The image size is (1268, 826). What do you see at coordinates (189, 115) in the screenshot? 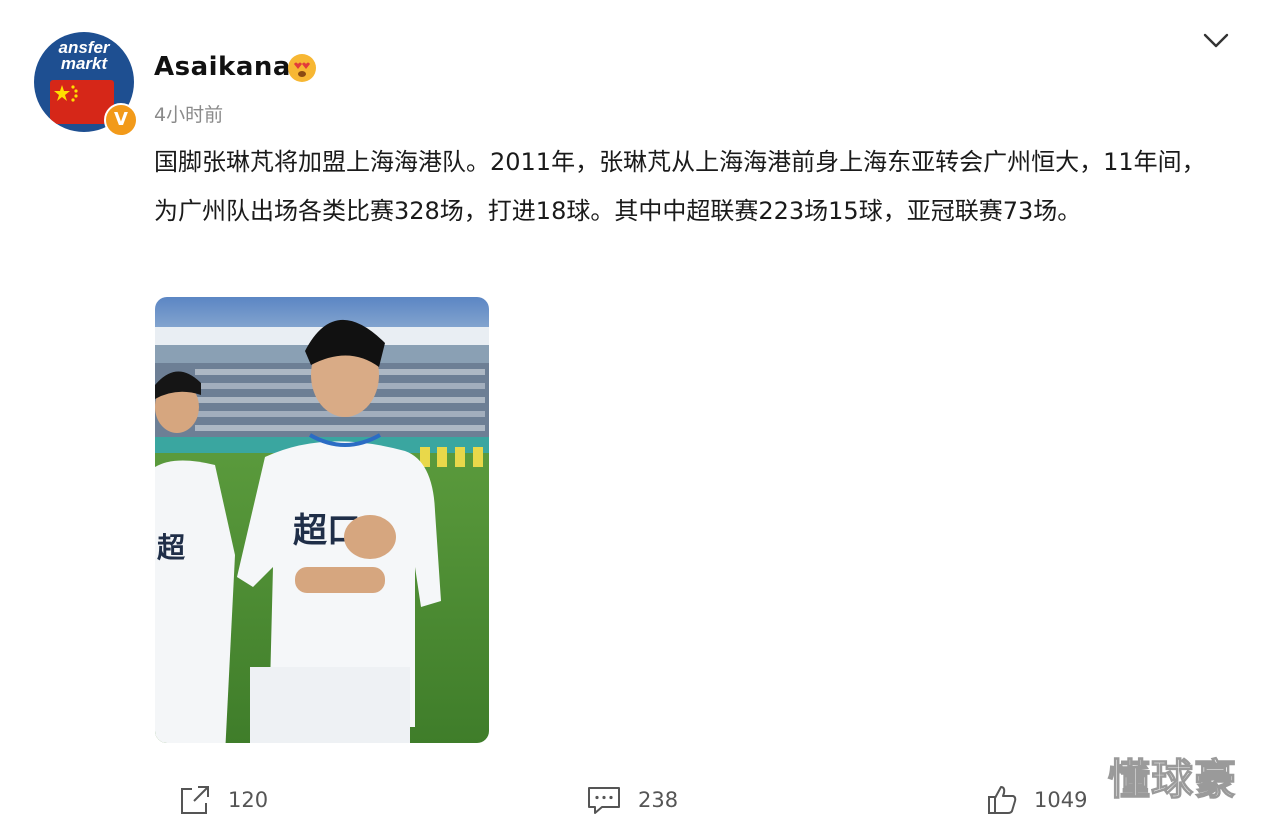
I see `post-timestamp: 4小时前` at bounding box center [189, 115].